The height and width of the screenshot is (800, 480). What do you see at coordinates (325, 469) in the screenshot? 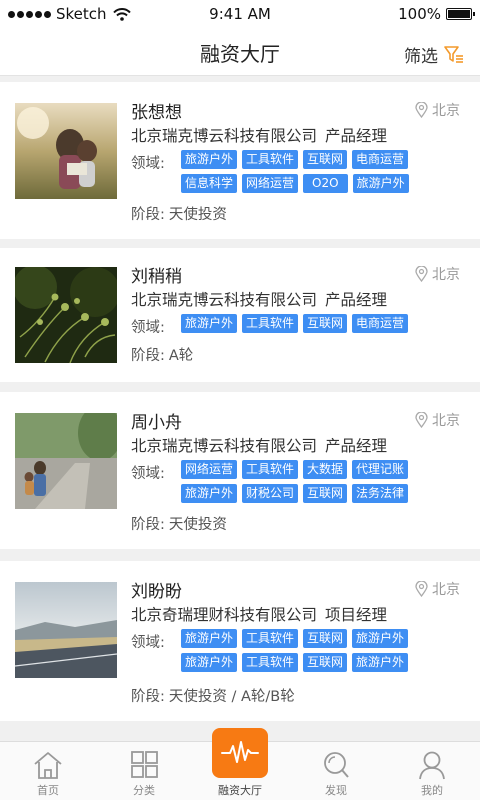
I see `tag: 大数据` at bounding box center [325, 469].